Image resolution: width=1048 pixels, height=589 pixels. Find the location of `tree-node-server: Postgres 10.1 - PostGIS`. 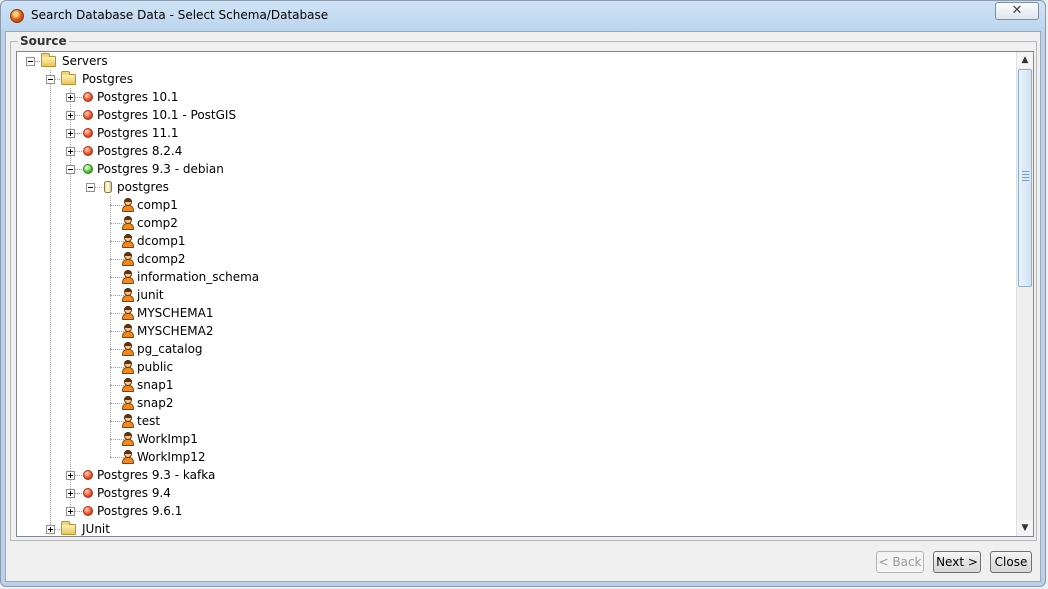

tree-node-server: Postgres 10.1 - PostGIS is located at coordinates (512, 115).